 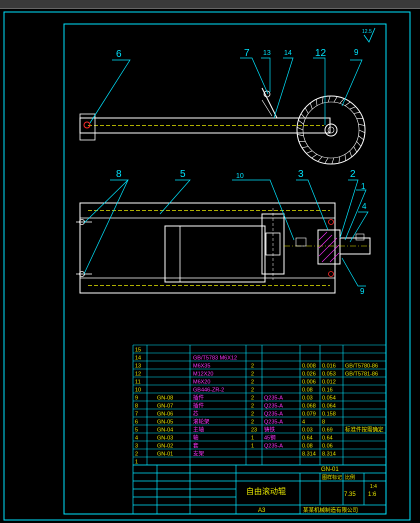 What do you see at coordinates (201, 367) in the screenshot?
I see `bom-cell-name: M6X35` at bounding box center [201, 367].